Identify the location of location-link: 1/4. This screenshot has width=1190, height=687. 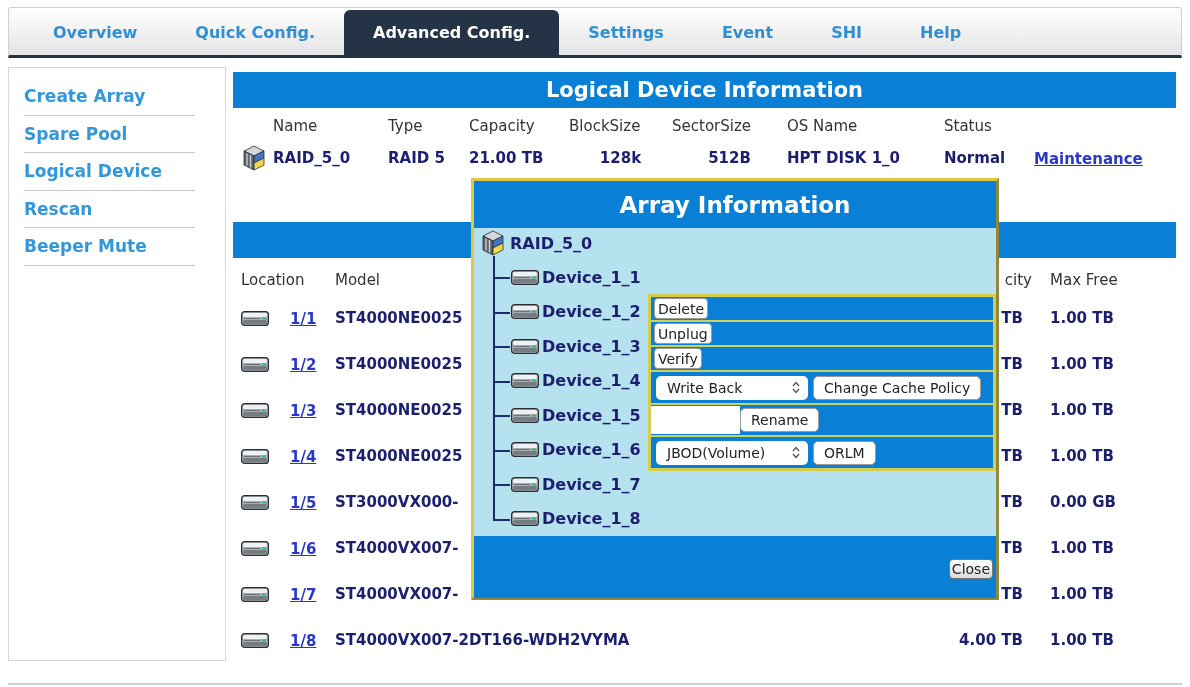
(303, 456).